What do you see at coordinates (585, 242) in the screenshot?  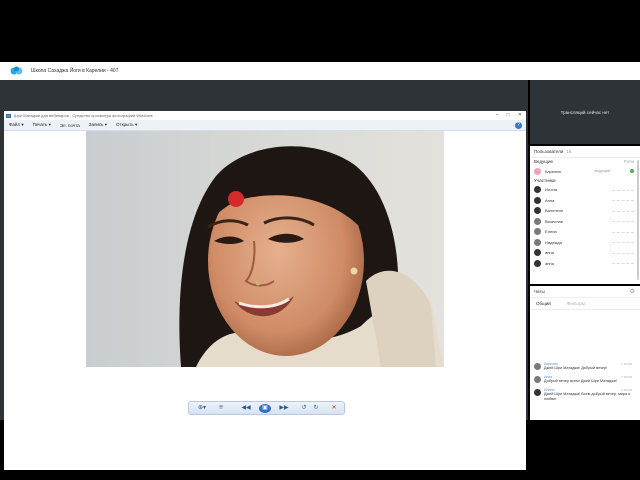 I see `participant-row: Надежда` at bounding box center [585, 242].